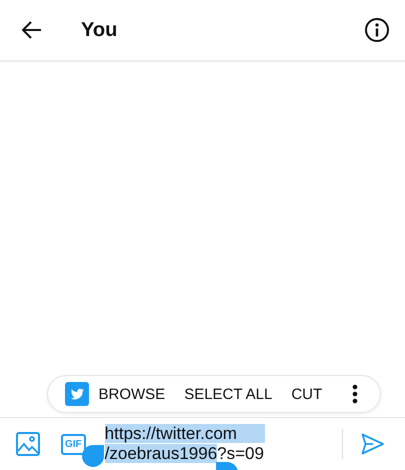 The image size is (405, 470). Describe the element at coordinates (223, 444) in the screenshot. I see `message-field: https://twitter.com /zoebraus1996?s=09` at that location.